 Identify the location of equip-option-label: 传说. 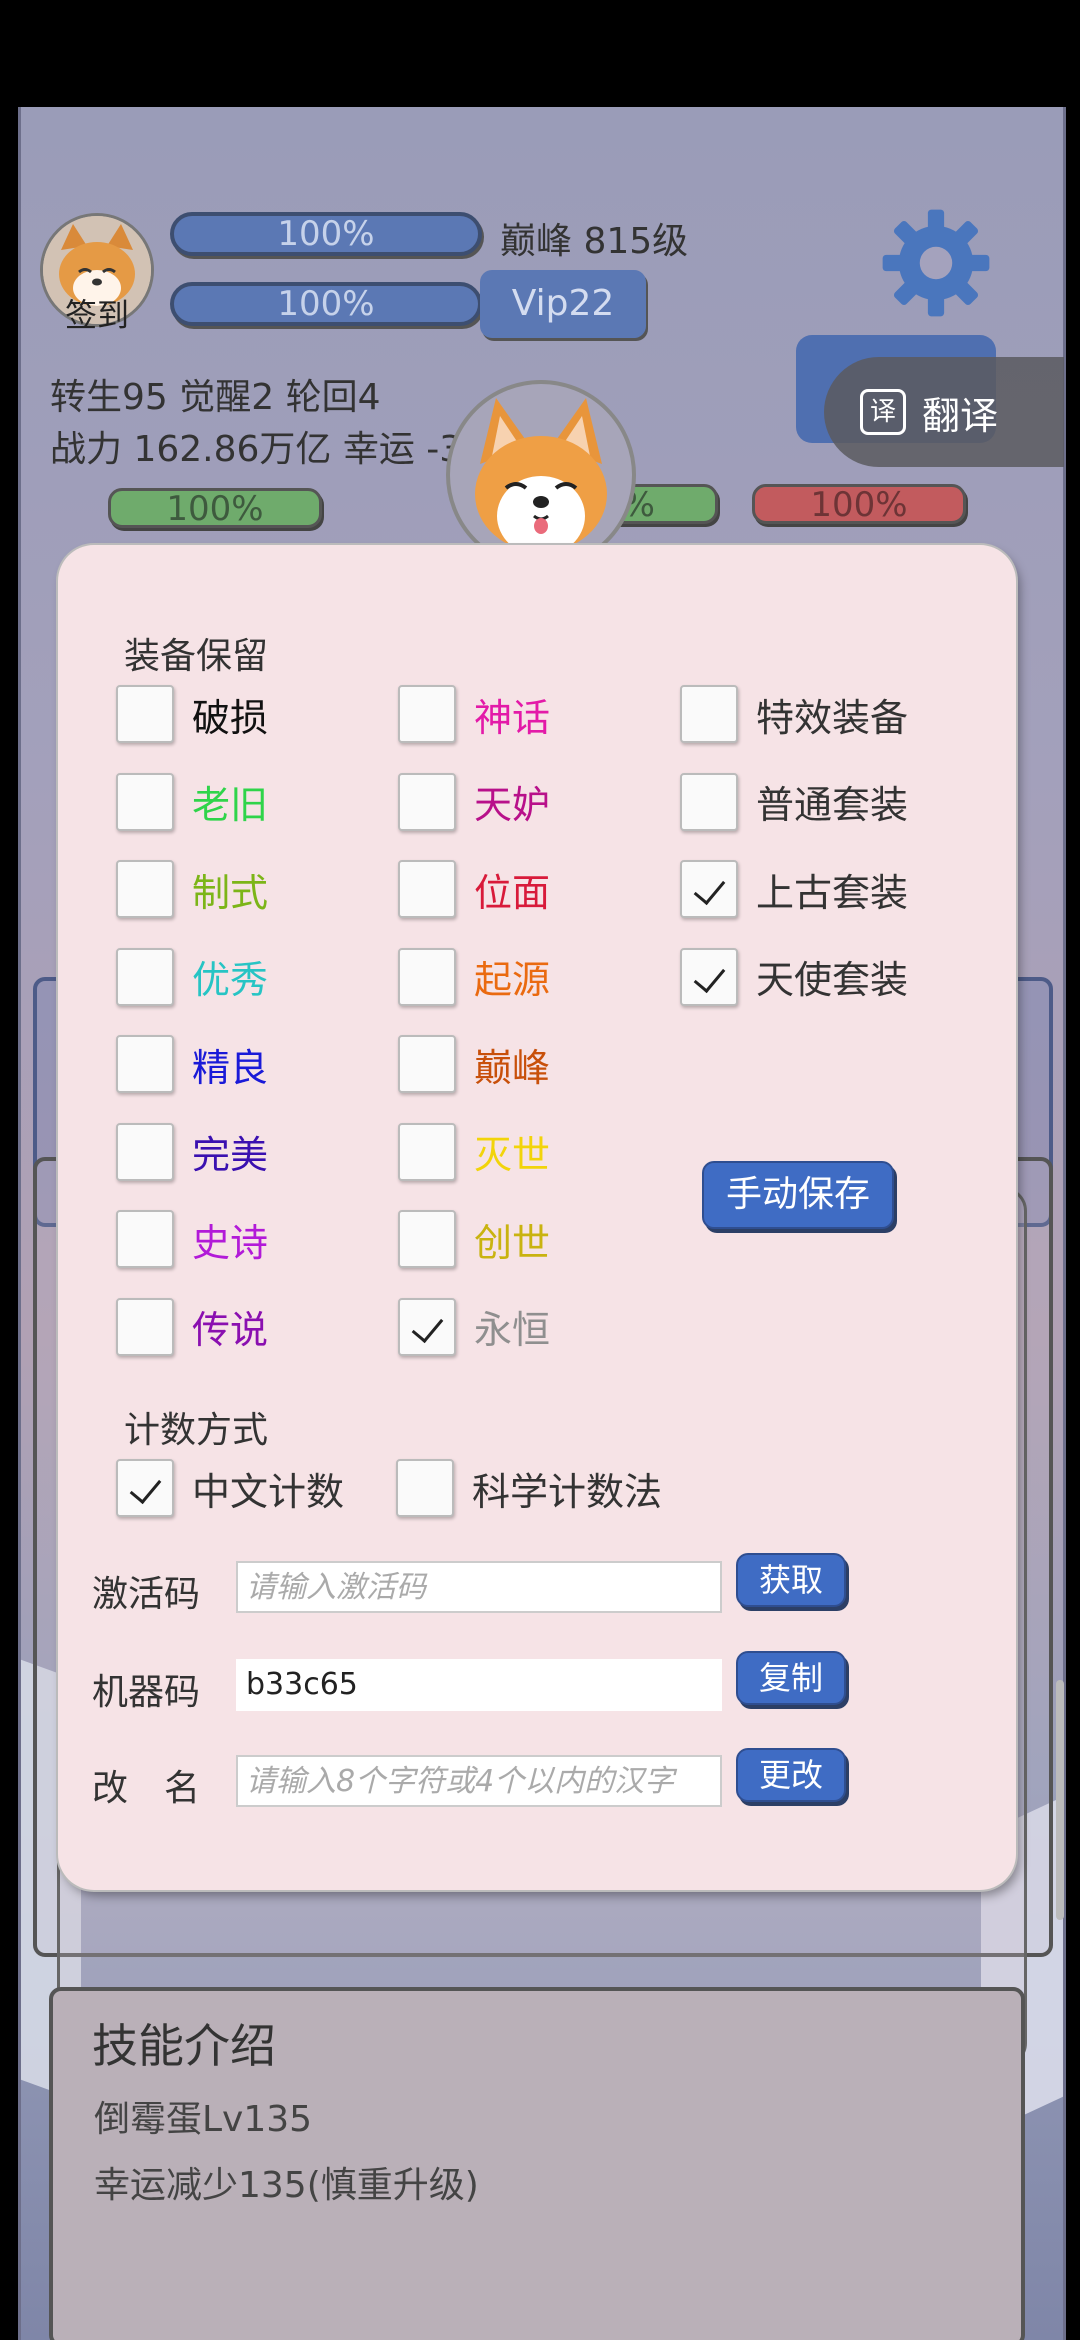
(230, 1330).